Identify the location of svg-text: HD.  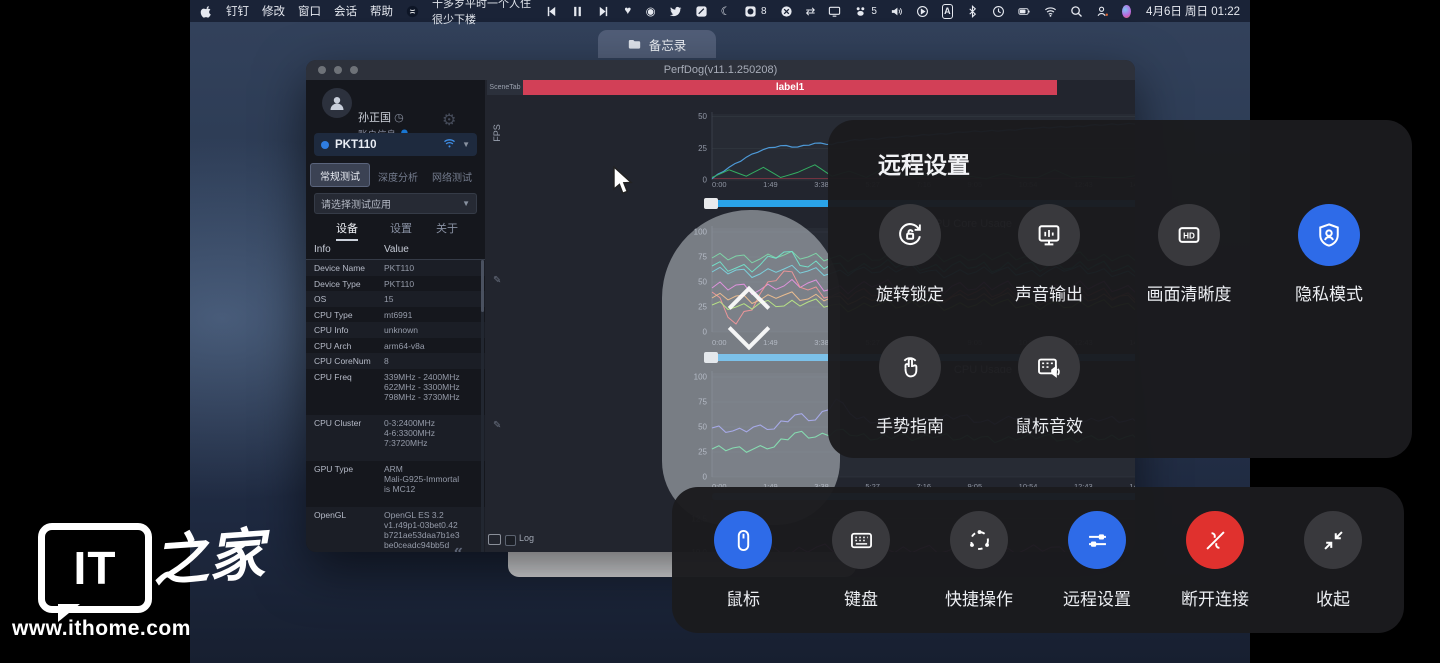
(1189, 236).